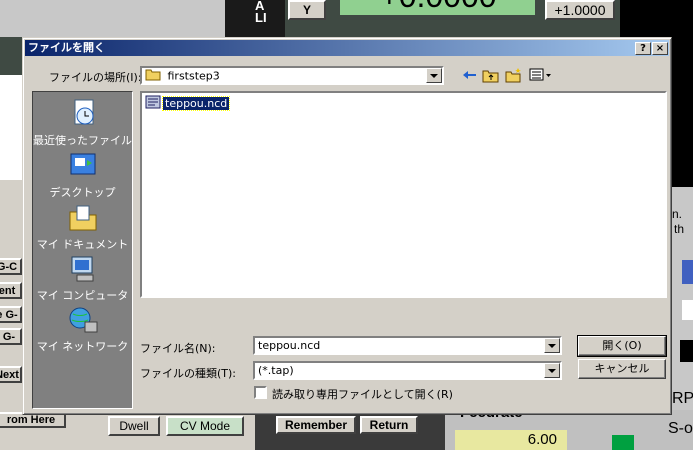 The height and width of the screenshot is (450, 693). Describe the element at coordinates (82, 244) in the screenshot. I see `place-my-documents-label: マイ ドキュメント` at that location.